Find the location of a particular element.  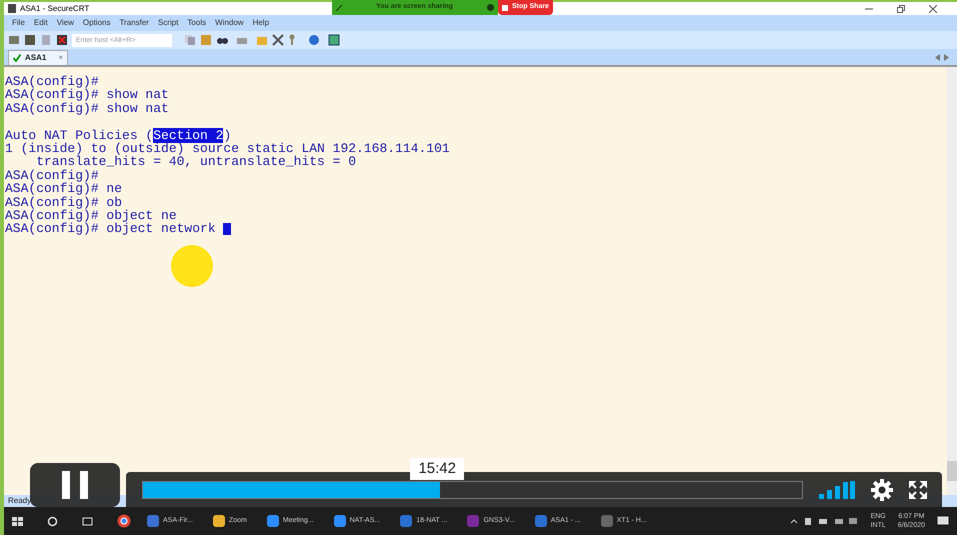

window-icon is located at coordinates (334, 40).